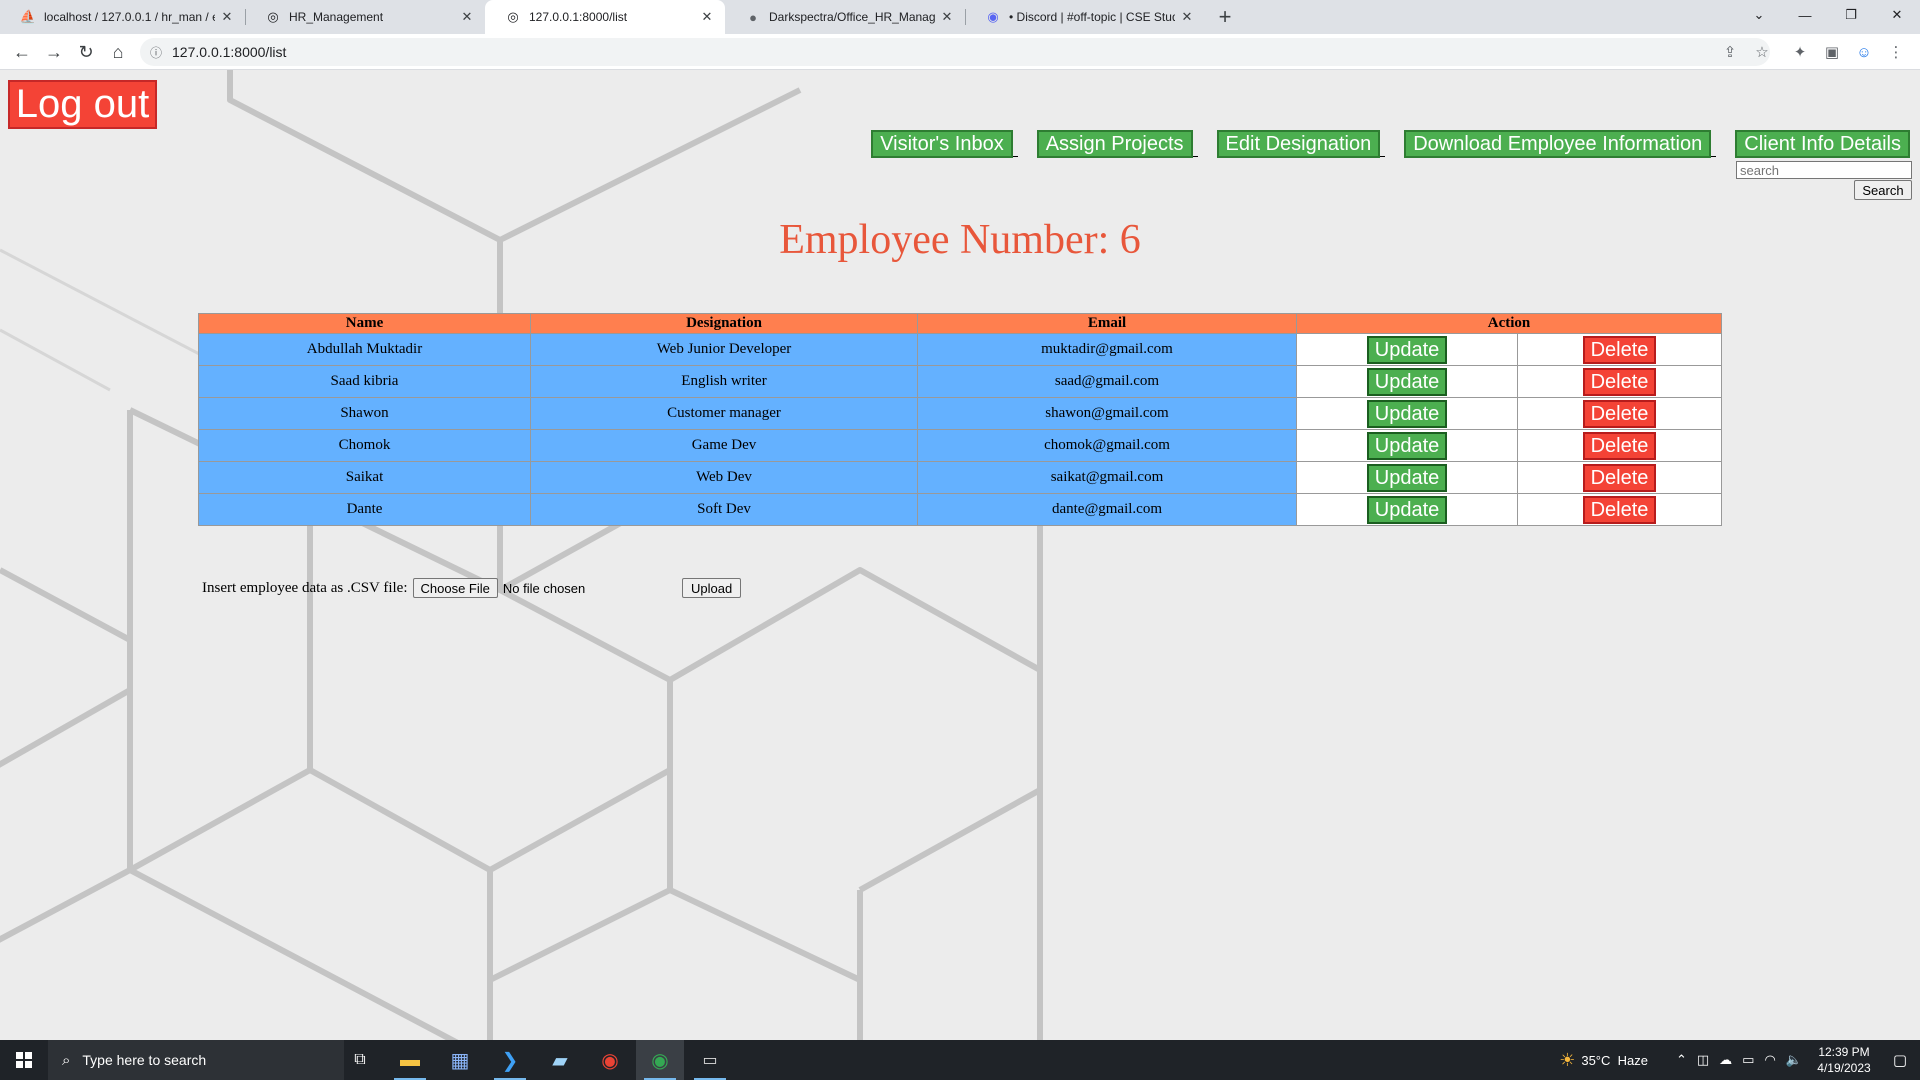 This screenshot has width=1920, height=1080. What do you see at coordinates (1896, 52) in the screenshot?
I see `menu-kebab-icon: ⋮` at bounding box center [1896, 52].